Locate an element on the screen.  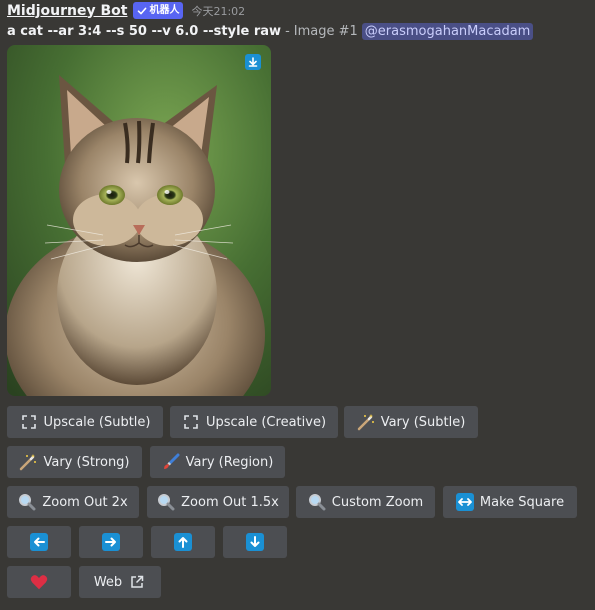
upscale-subtle-label: Upscale (Subtle) is located at coordinates (97, 422).